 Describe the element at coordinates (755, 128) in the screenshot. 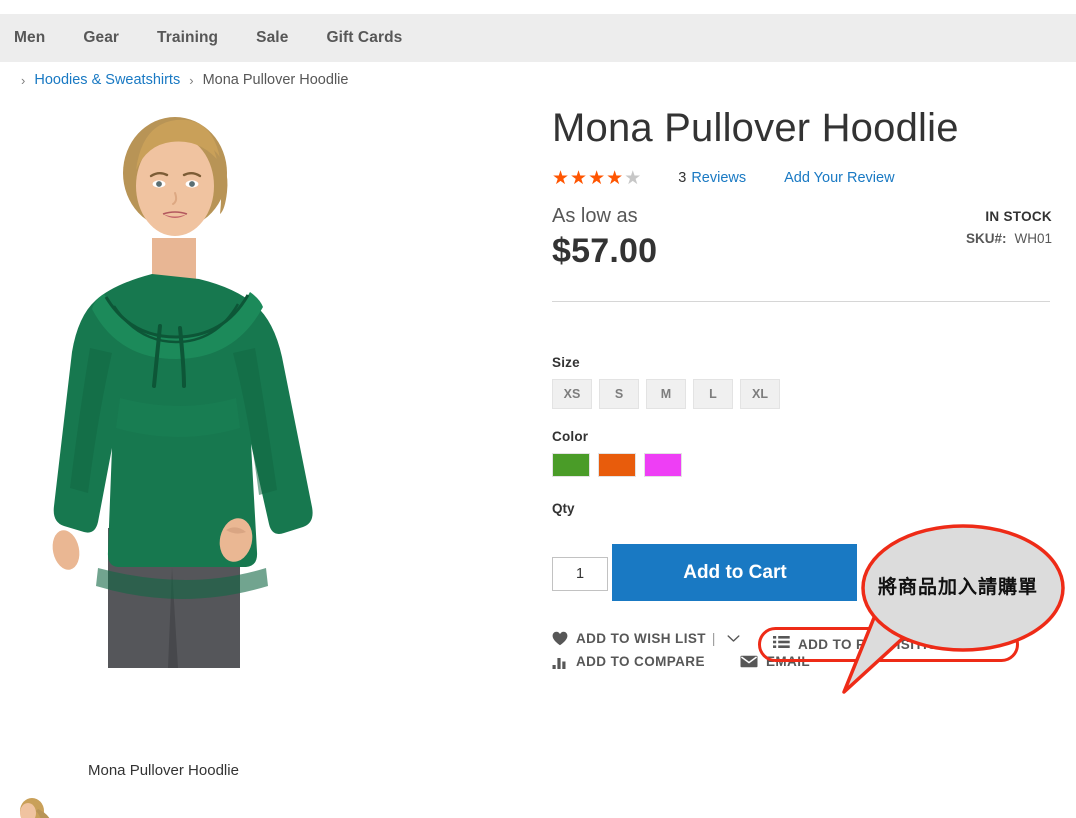

I see `page-title: Mona Pullover Hoodlie` at that location.